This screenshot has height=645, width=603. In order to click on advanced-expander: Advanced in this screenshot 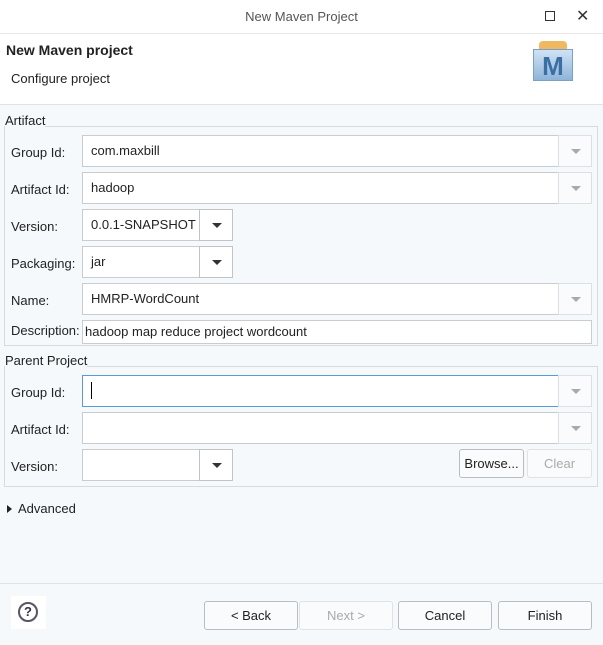, I will do `click(41, 508)`.